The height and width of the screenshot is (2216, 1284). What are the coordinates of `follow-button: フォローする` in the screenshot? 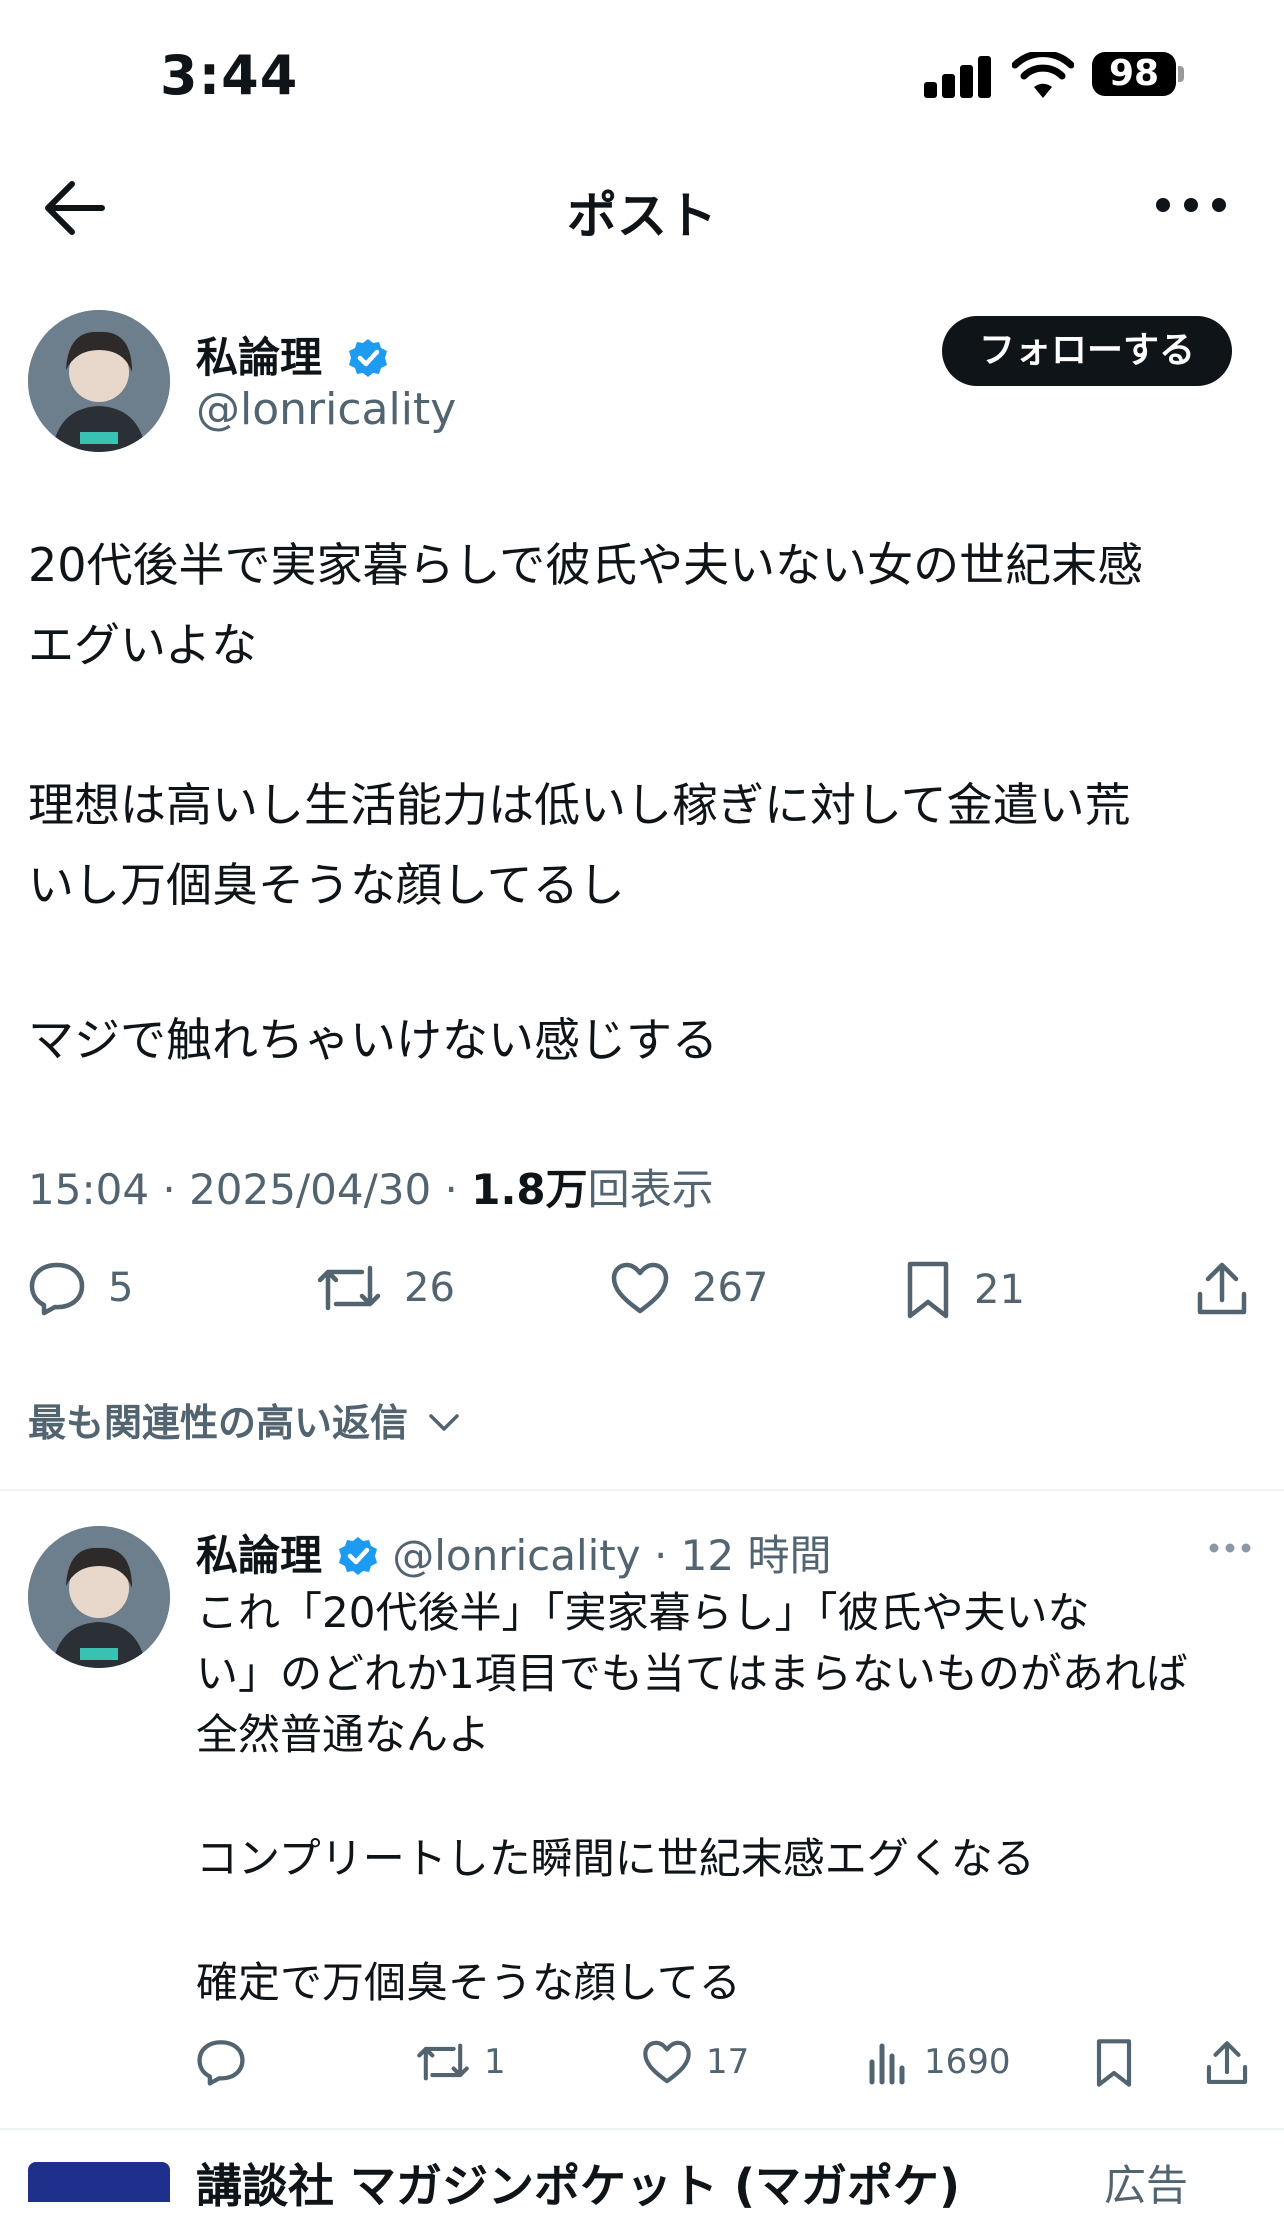 It's located at (1087, 351).